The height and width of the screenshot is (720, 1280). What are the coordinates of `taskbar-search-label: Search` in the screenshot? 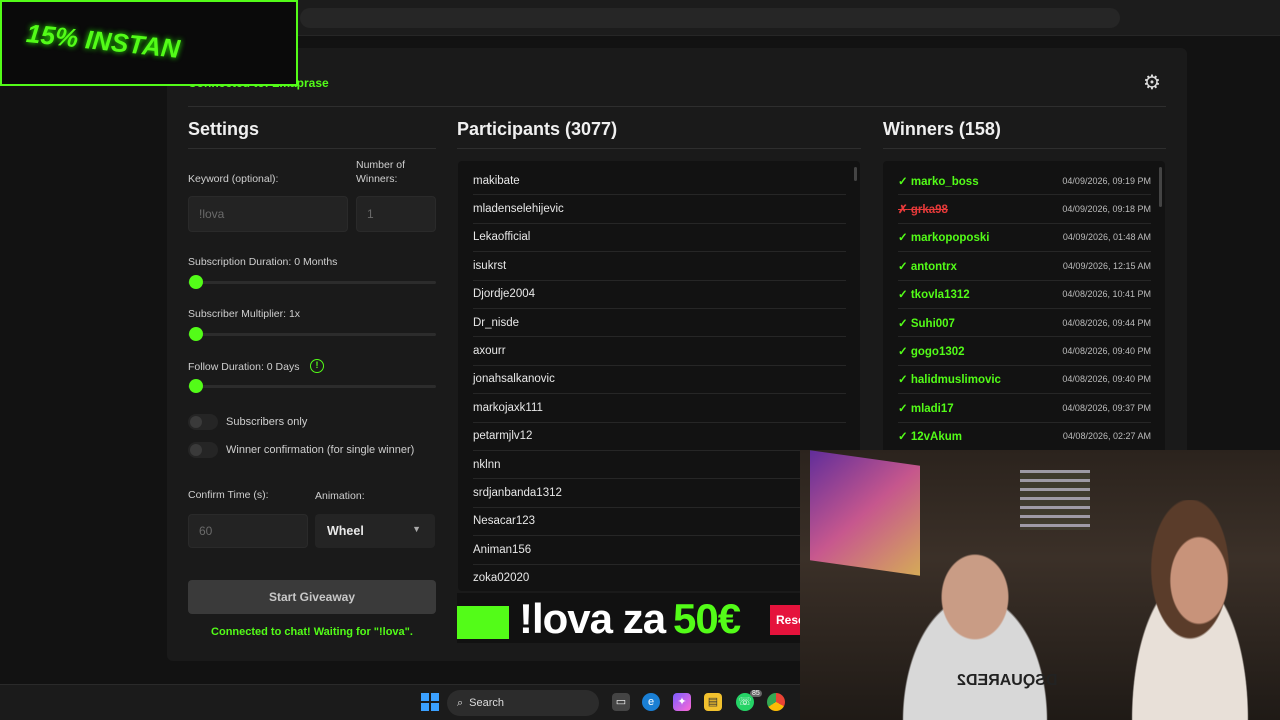 It's located at (487, 703).